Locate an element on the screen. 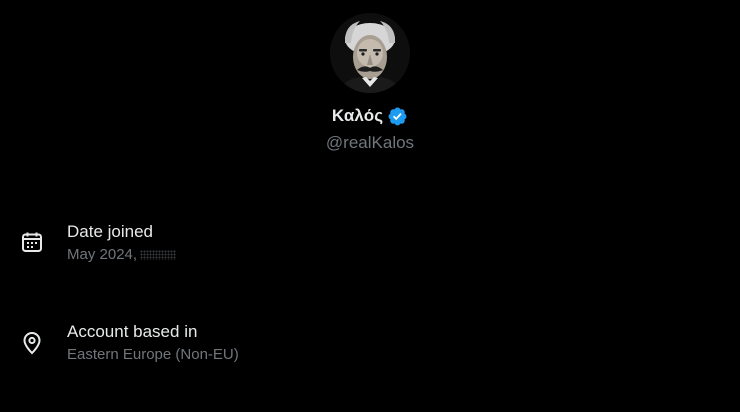  account-based-row: Account based in Eastern Europe (Non-EU) is located at coordinates (370, 347).